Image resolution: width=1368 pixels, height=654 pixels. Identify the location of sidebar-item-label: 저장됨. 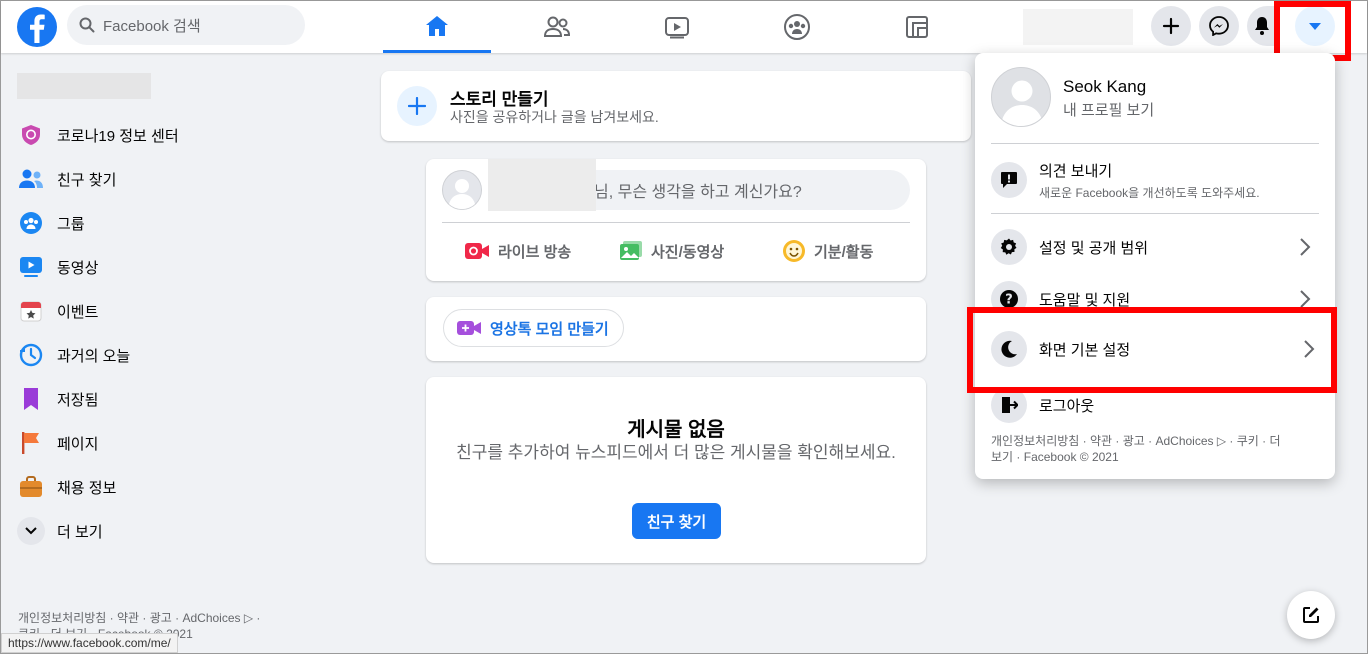
(78, 400).